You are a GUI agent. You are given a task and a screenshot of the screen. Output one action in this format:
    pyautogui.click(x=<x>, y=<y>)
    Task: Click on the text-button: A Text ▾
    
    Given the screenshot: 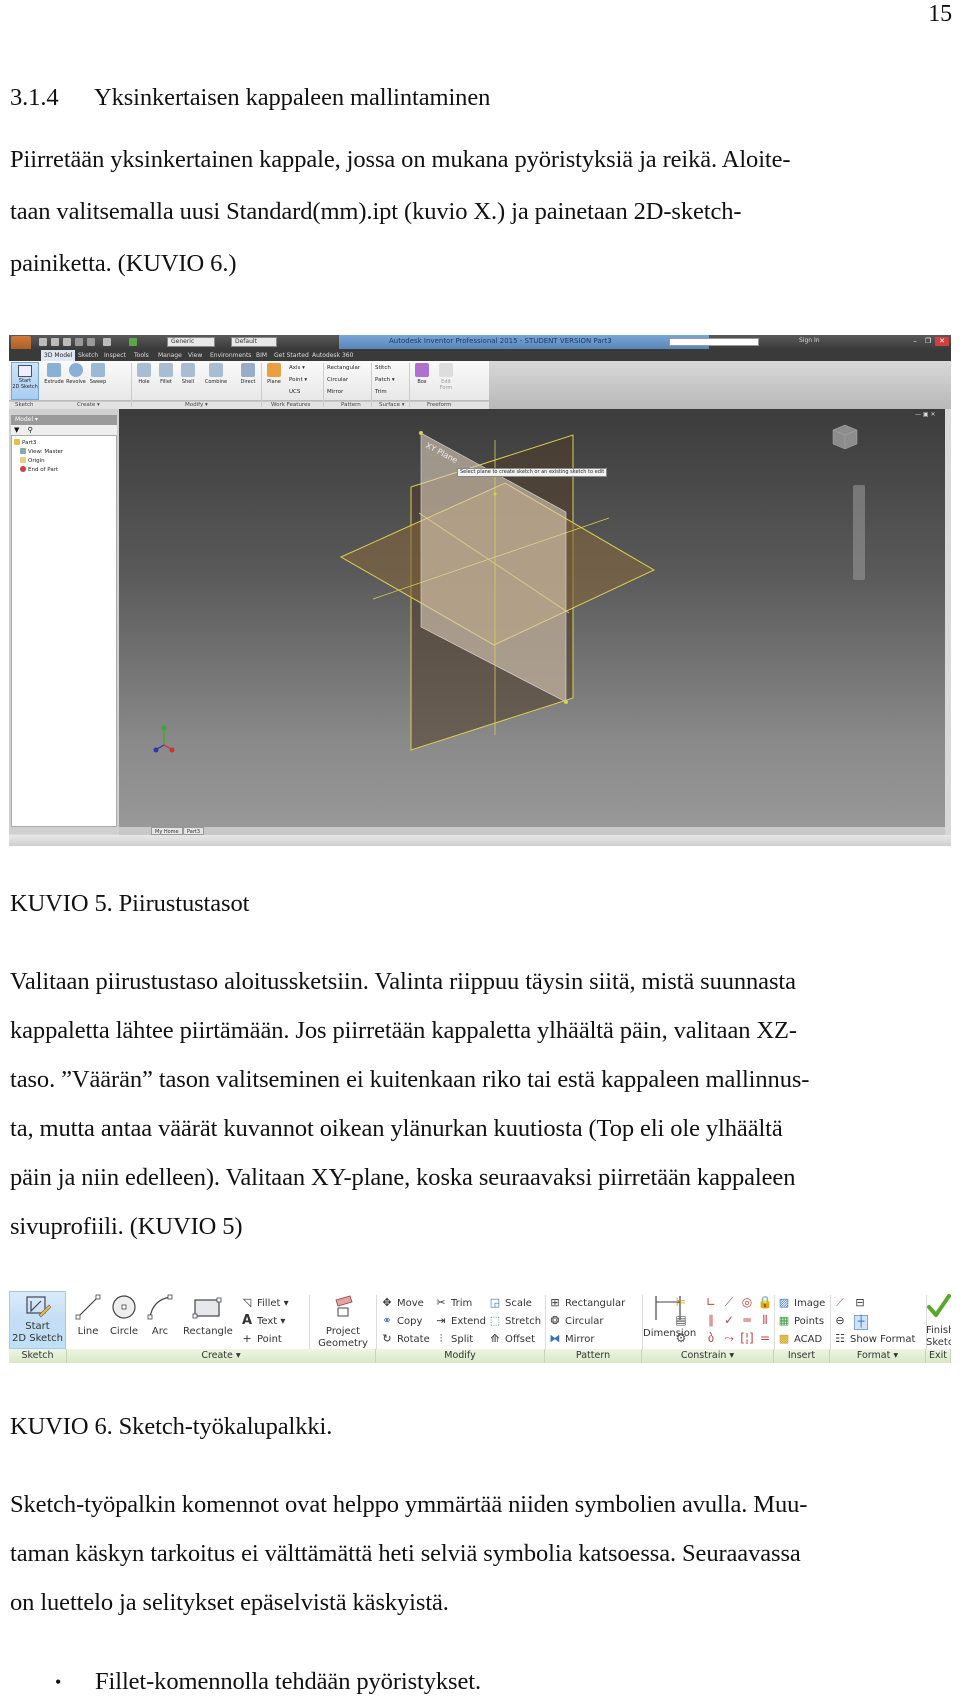 What is the action you would take?
    pyautogui.click(x=263, y=1321)
    